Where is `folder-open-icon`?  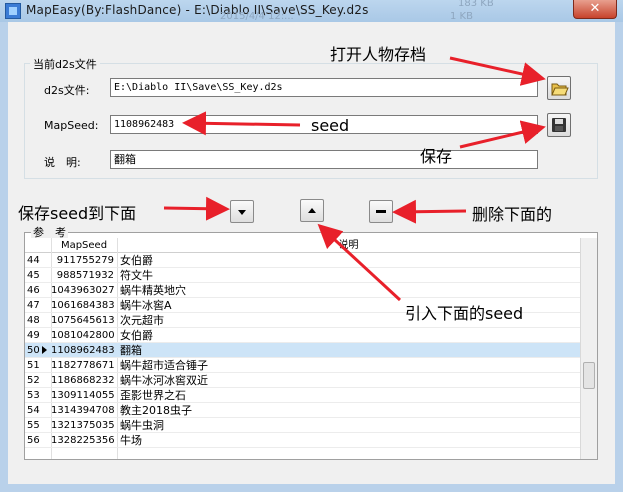
folder-open-icon is located at coordinates (560, 89).